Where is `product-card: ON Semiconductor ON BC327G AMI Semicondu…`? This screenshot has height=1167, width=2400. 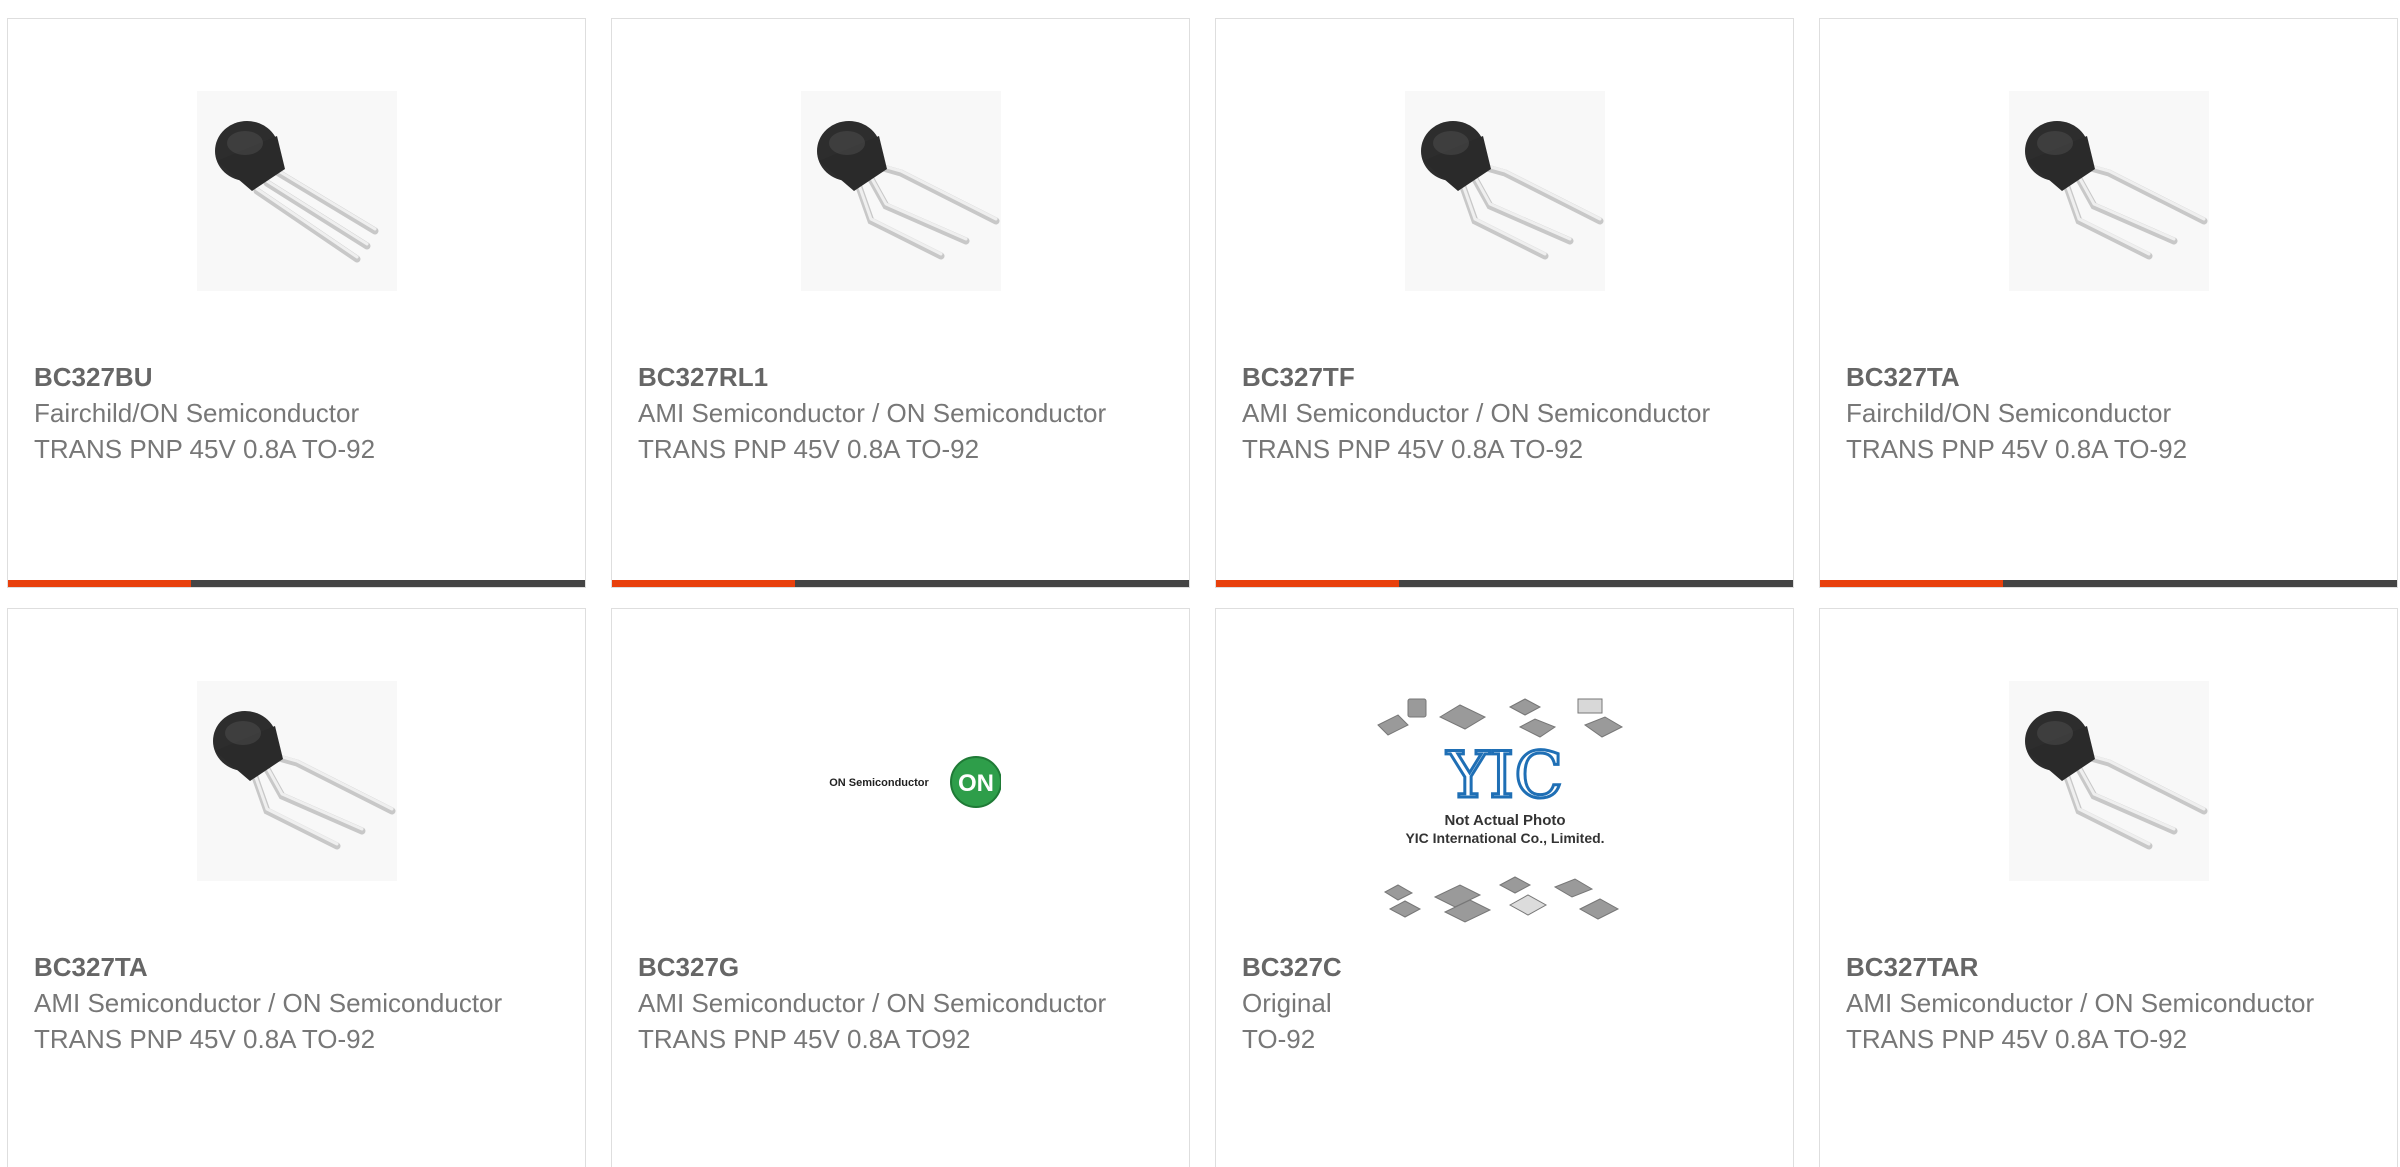 product-card: ON Semiconductor ON BC327G AMI Semicondu… is located at coordinates (900, 887).